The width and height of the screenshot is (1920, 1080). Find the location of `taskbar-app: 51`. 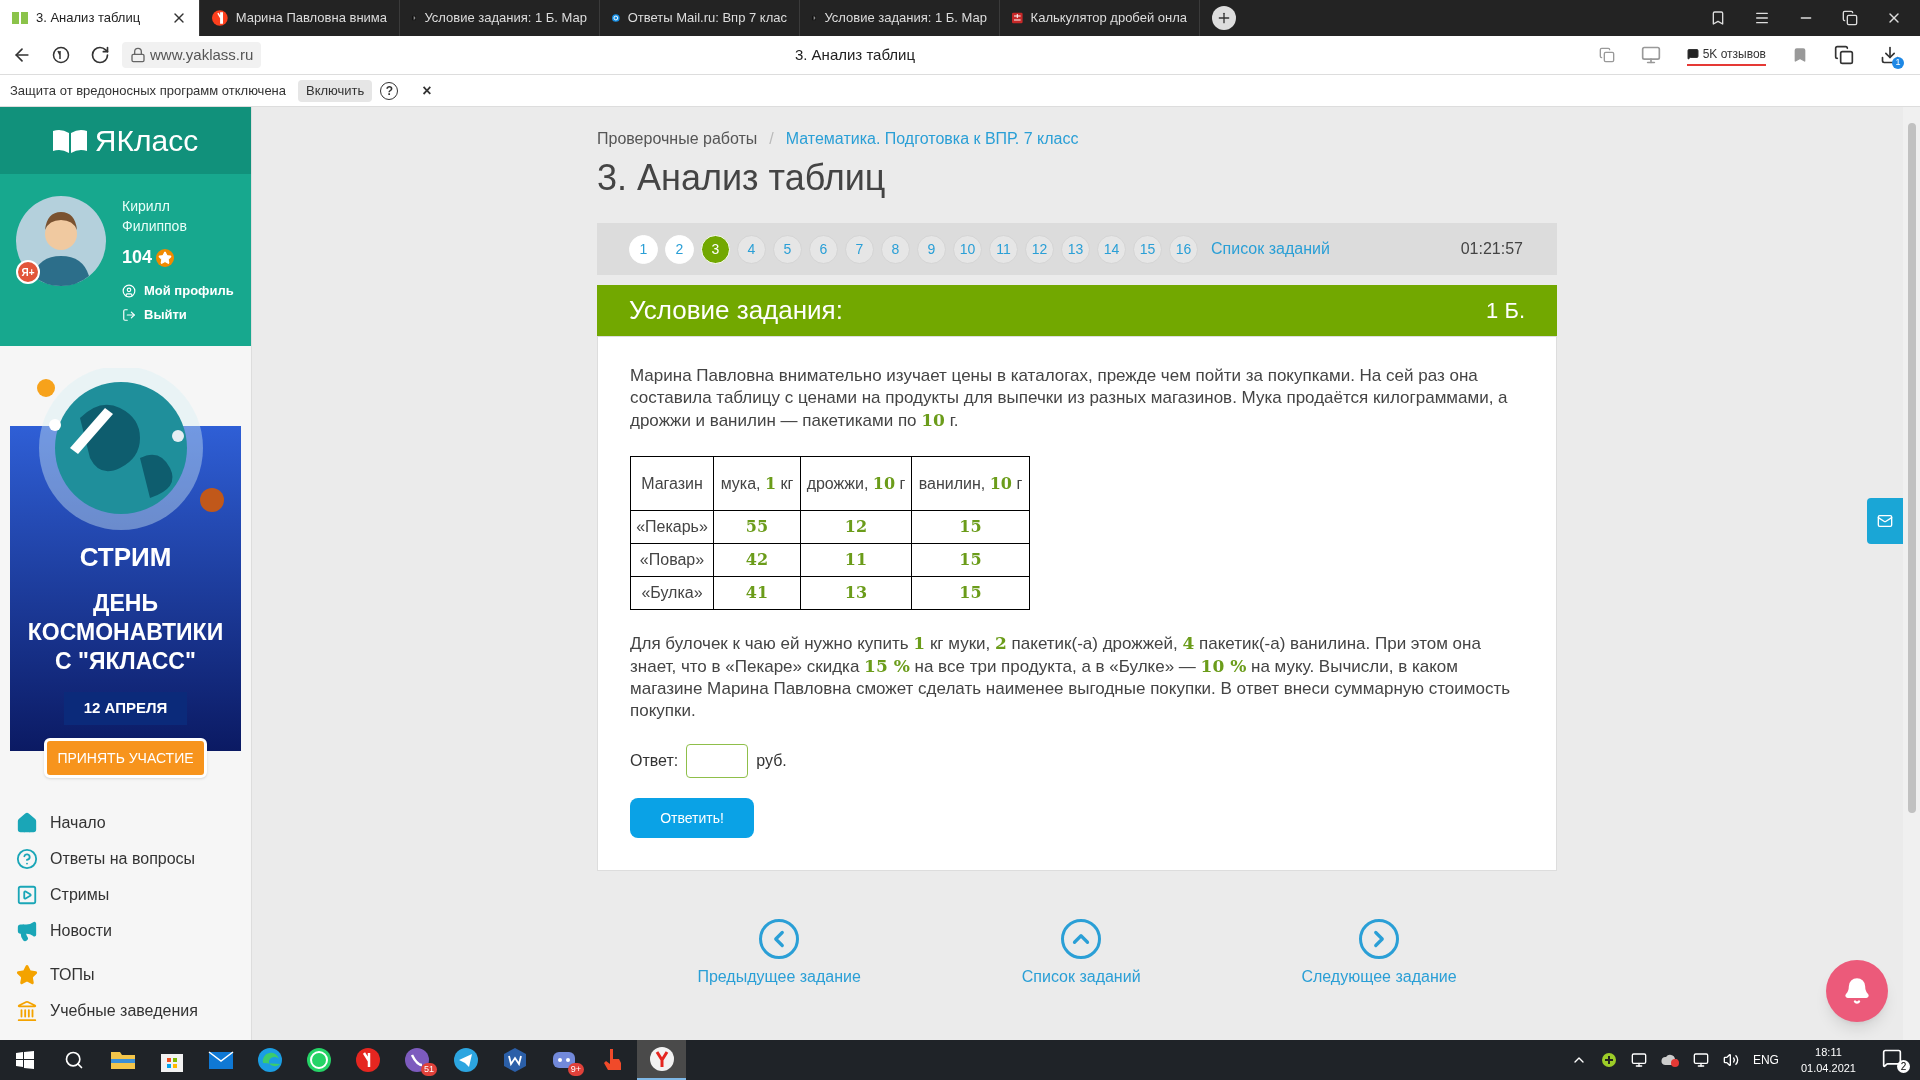

taskbar-app: 51 is located at coordinates (416, 1060).